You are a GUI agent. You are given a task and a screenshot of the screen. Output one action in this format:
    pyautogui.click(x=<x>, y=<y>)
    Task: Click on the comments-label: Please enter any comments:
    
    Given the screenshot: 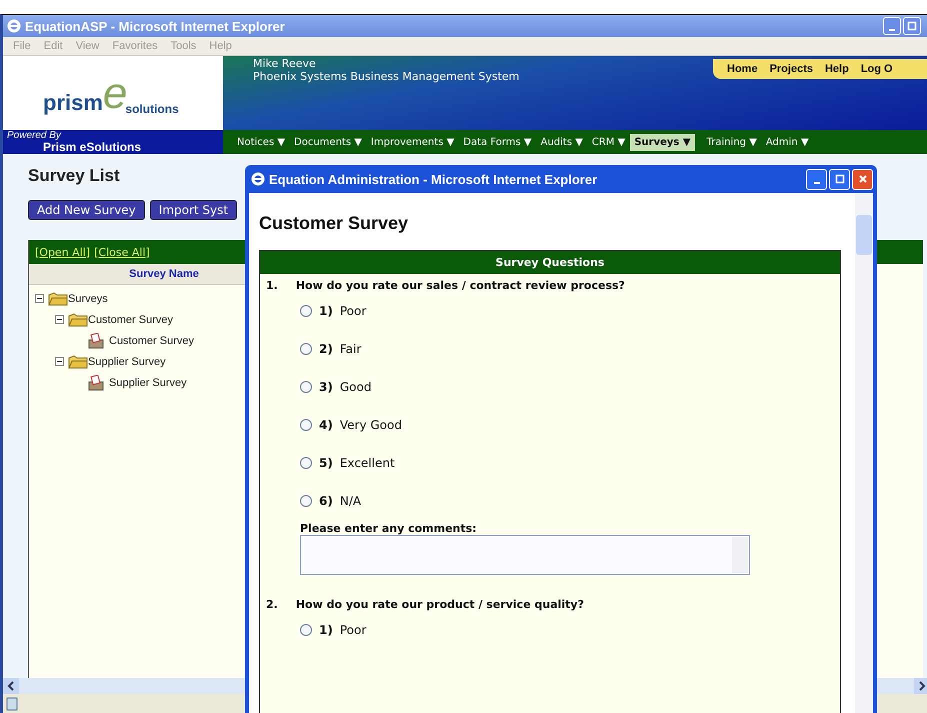 What is the action you would take?
    pyautogui.click(x=388, y=528)
    